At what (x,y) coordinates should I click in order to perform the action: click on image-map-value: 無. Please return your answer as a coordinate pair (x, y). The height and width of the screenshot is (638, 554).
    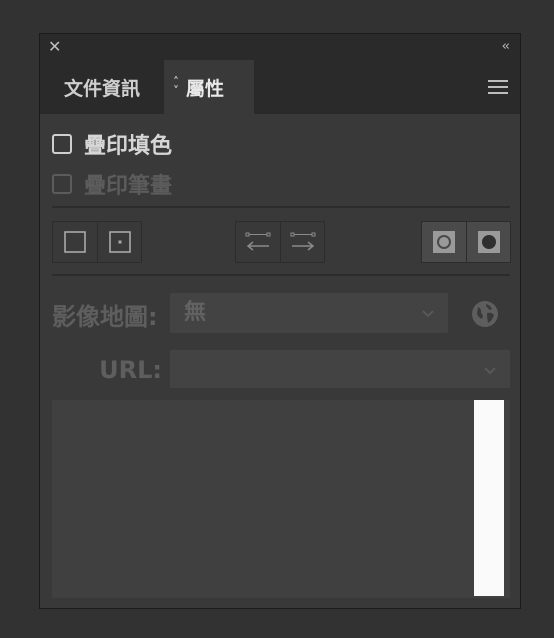
    Looking at the image, I should click on (195, 312).